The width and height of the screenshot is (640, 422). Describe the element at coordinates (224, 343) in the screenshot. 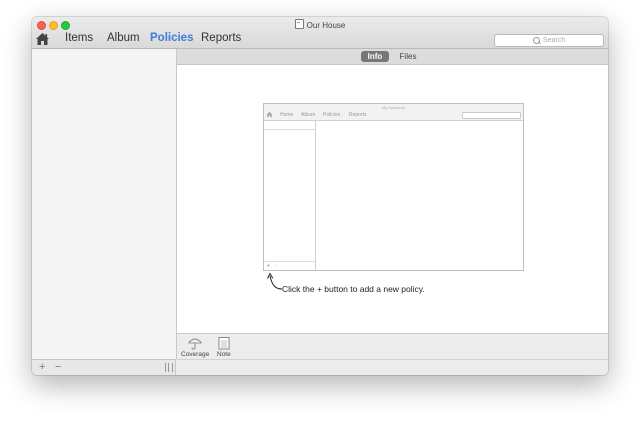

I see `note-icon` at that location.